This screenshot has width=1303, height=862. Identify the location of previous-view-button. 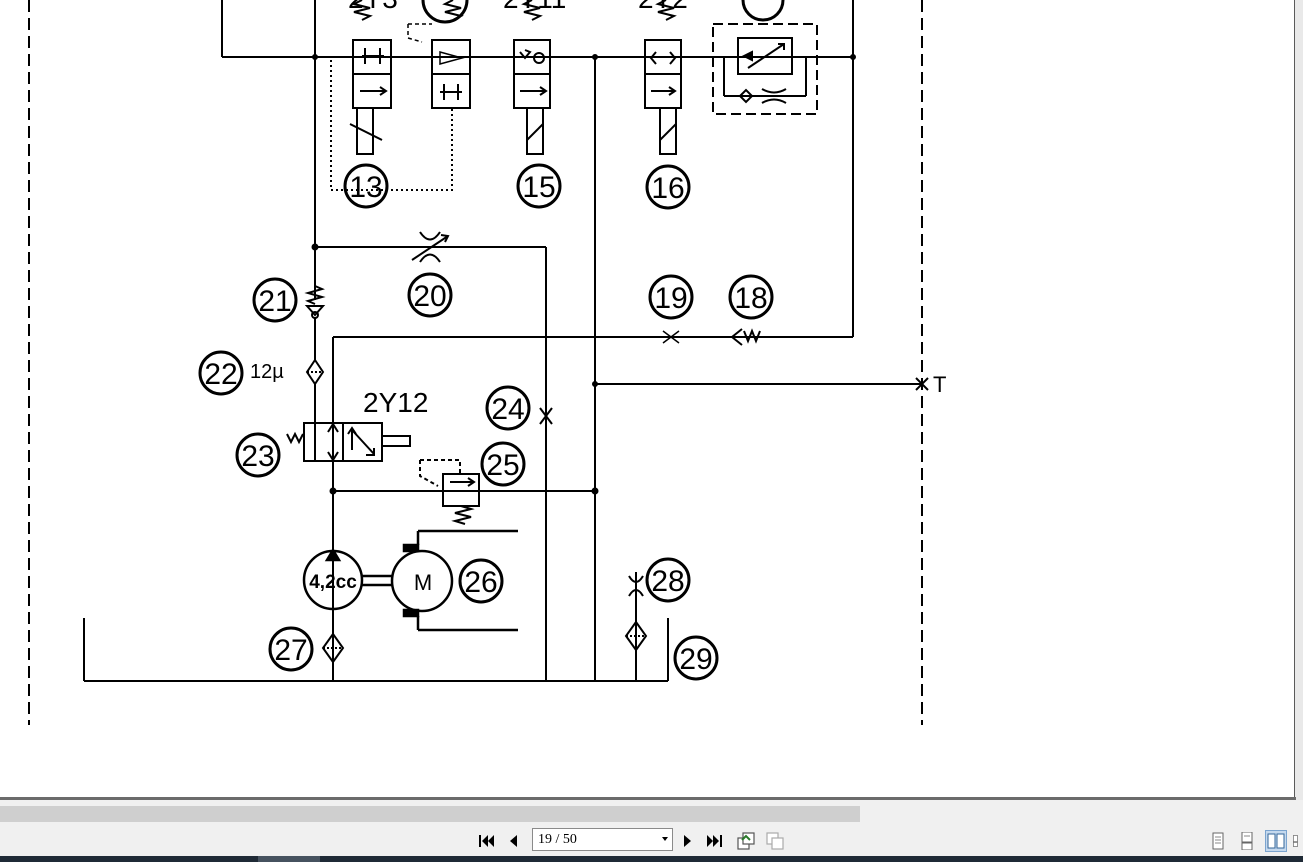
(746, 841).